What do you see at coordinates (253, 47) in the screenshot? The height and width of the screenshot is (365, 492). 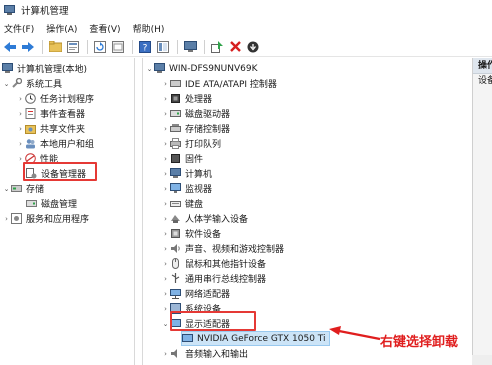 I see `update-driver-icon` at bounding box center [253, 47].